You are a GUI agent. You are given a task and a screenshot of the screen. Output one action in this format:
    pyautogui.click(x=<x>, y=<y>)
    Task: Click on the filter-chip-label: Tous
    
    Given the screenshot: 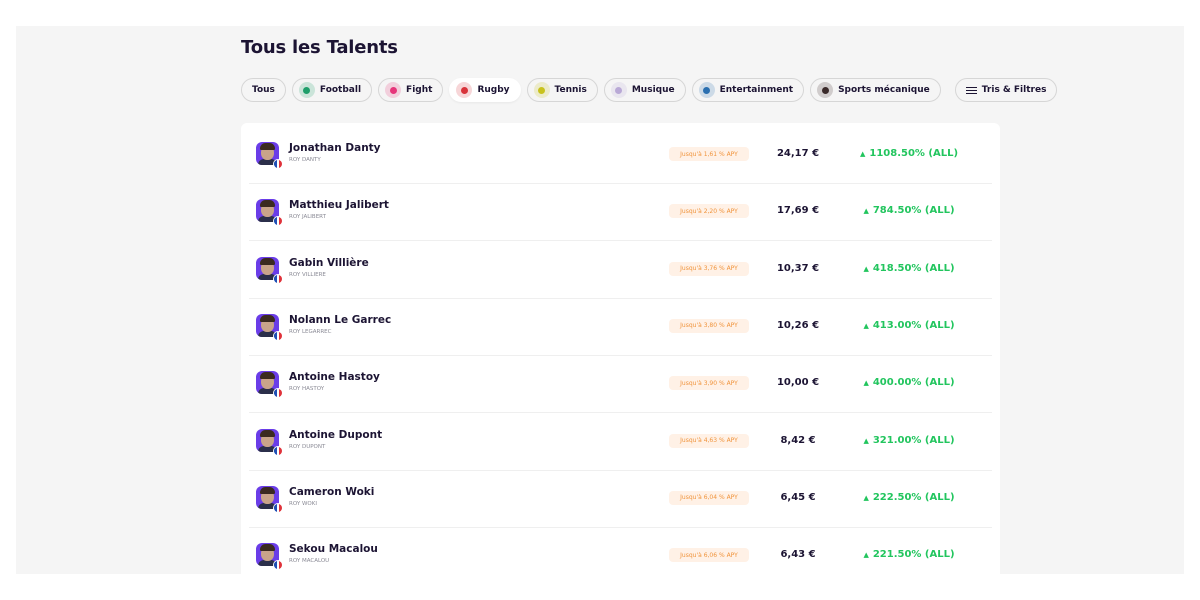 What is the action you would take?
    pyautogui.click(x=263, y=90)
    